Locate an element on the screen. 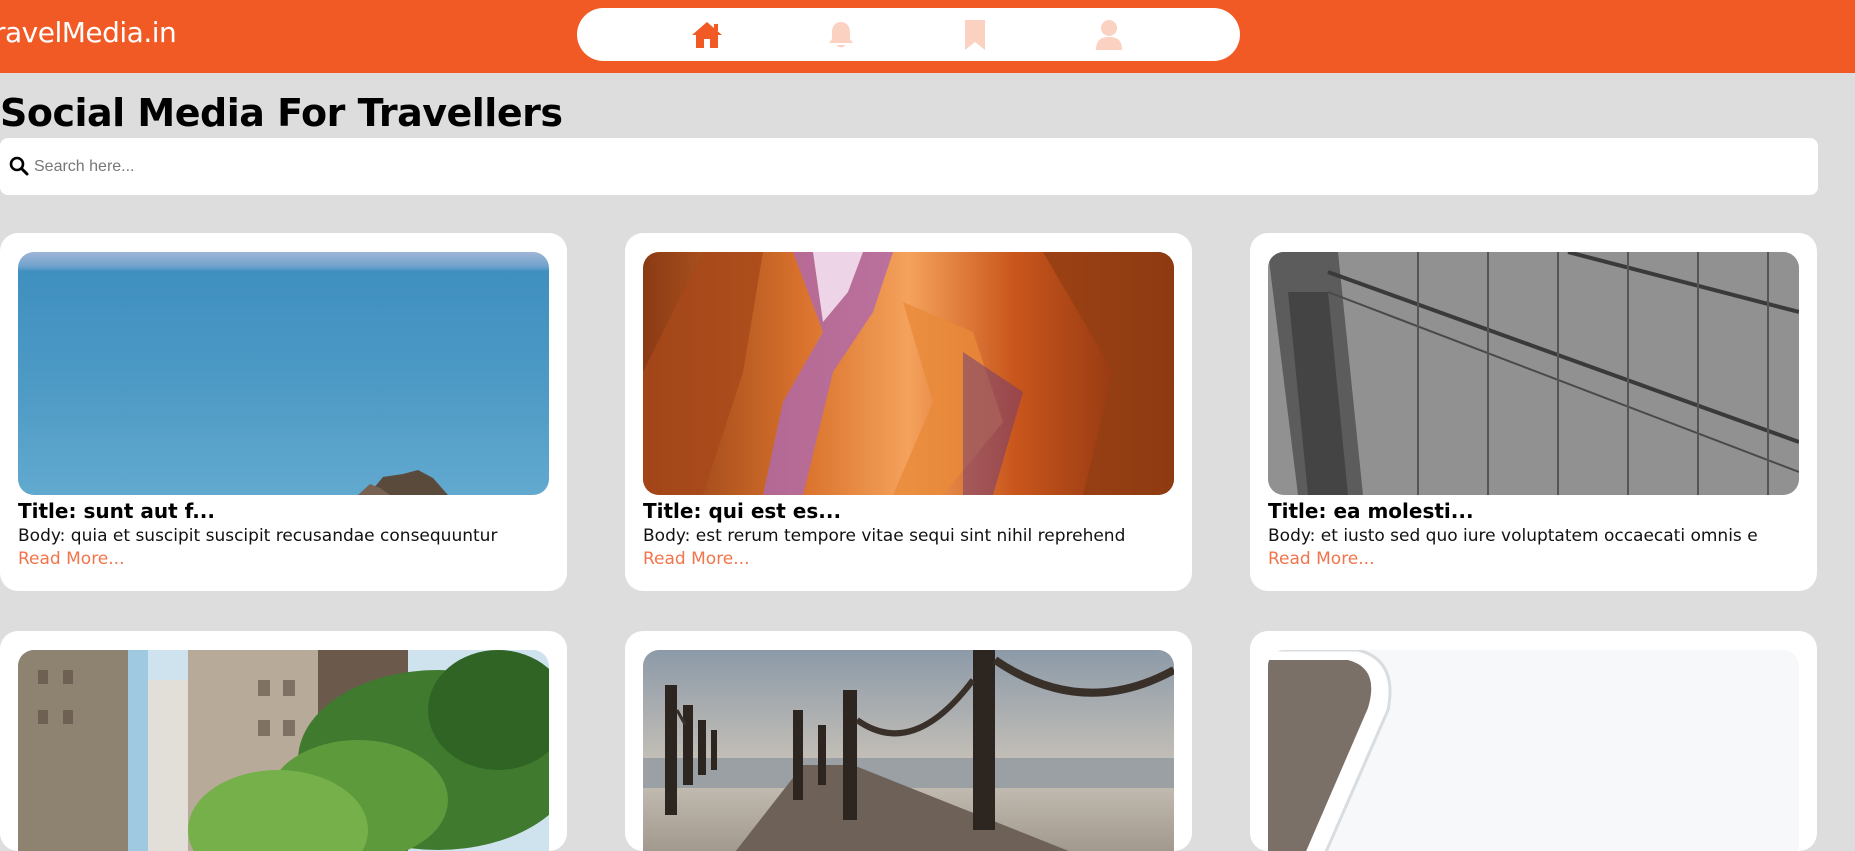 The width and height of the screenshot is (1855, 851). bell-icon is located at coordinates (841, 35).